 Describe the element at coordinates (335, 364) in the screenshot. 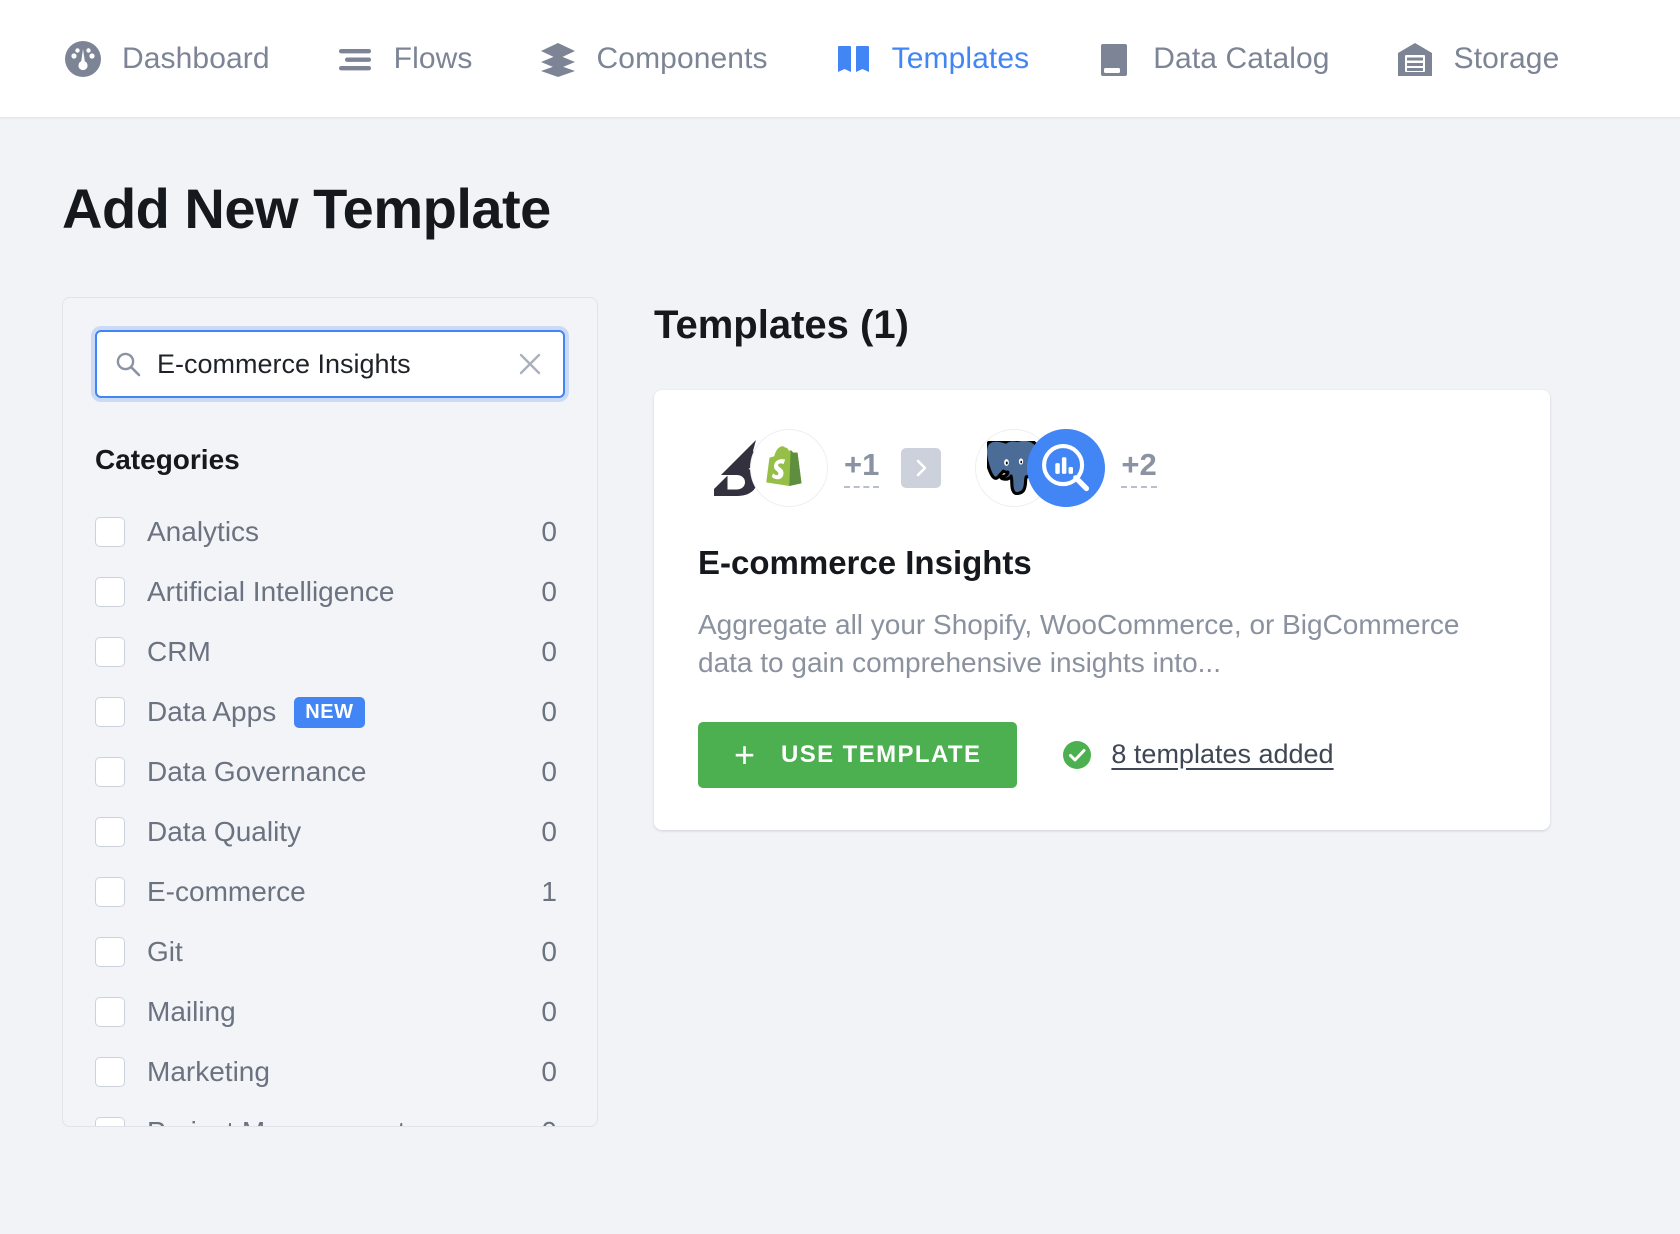

I see `search-input` at that location.